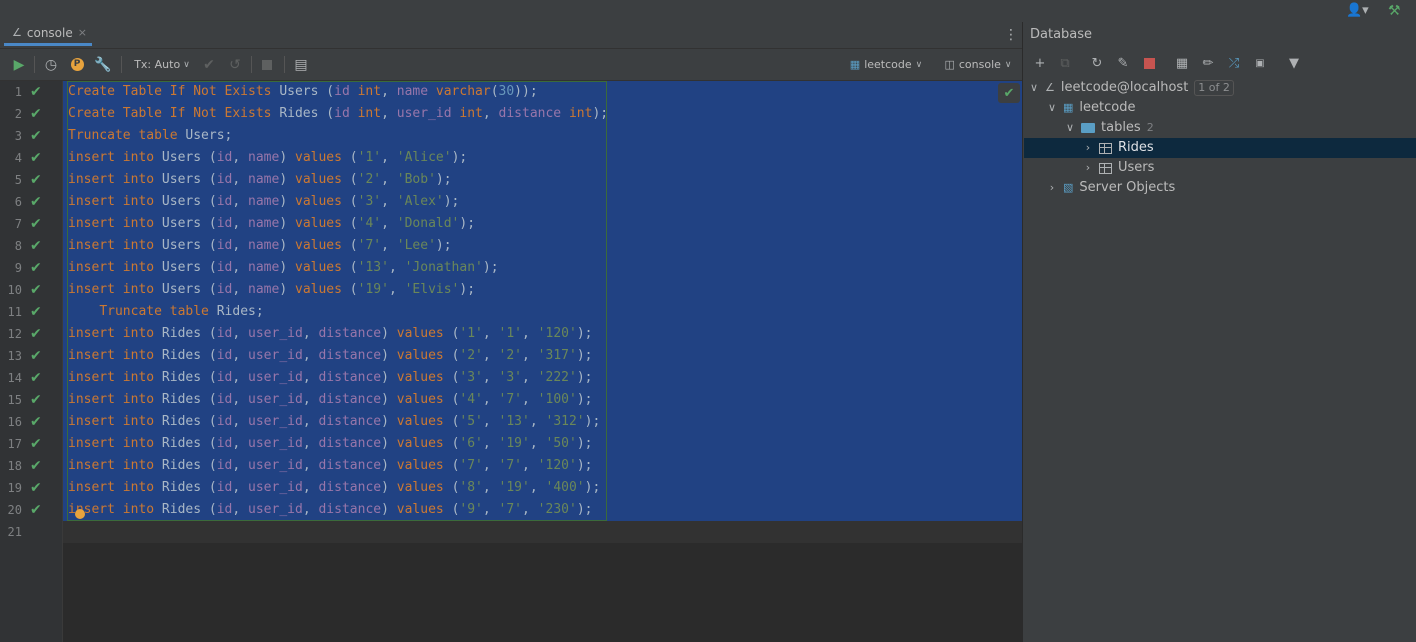 Image resolution: width=1416 pixels, height=642 pixels. I want to click on close-icon: ×, so click(82, 32).